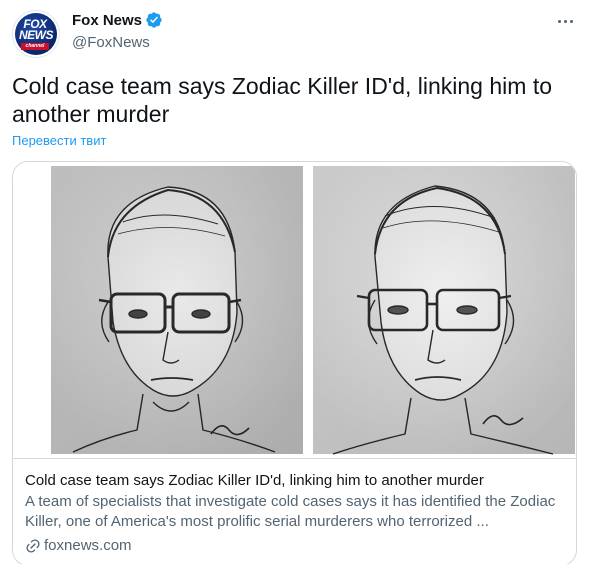 Image resolution: width=592 pixels, height=564 pixels. I want to click on card-domain: foxnews.com, so click(294, 545).